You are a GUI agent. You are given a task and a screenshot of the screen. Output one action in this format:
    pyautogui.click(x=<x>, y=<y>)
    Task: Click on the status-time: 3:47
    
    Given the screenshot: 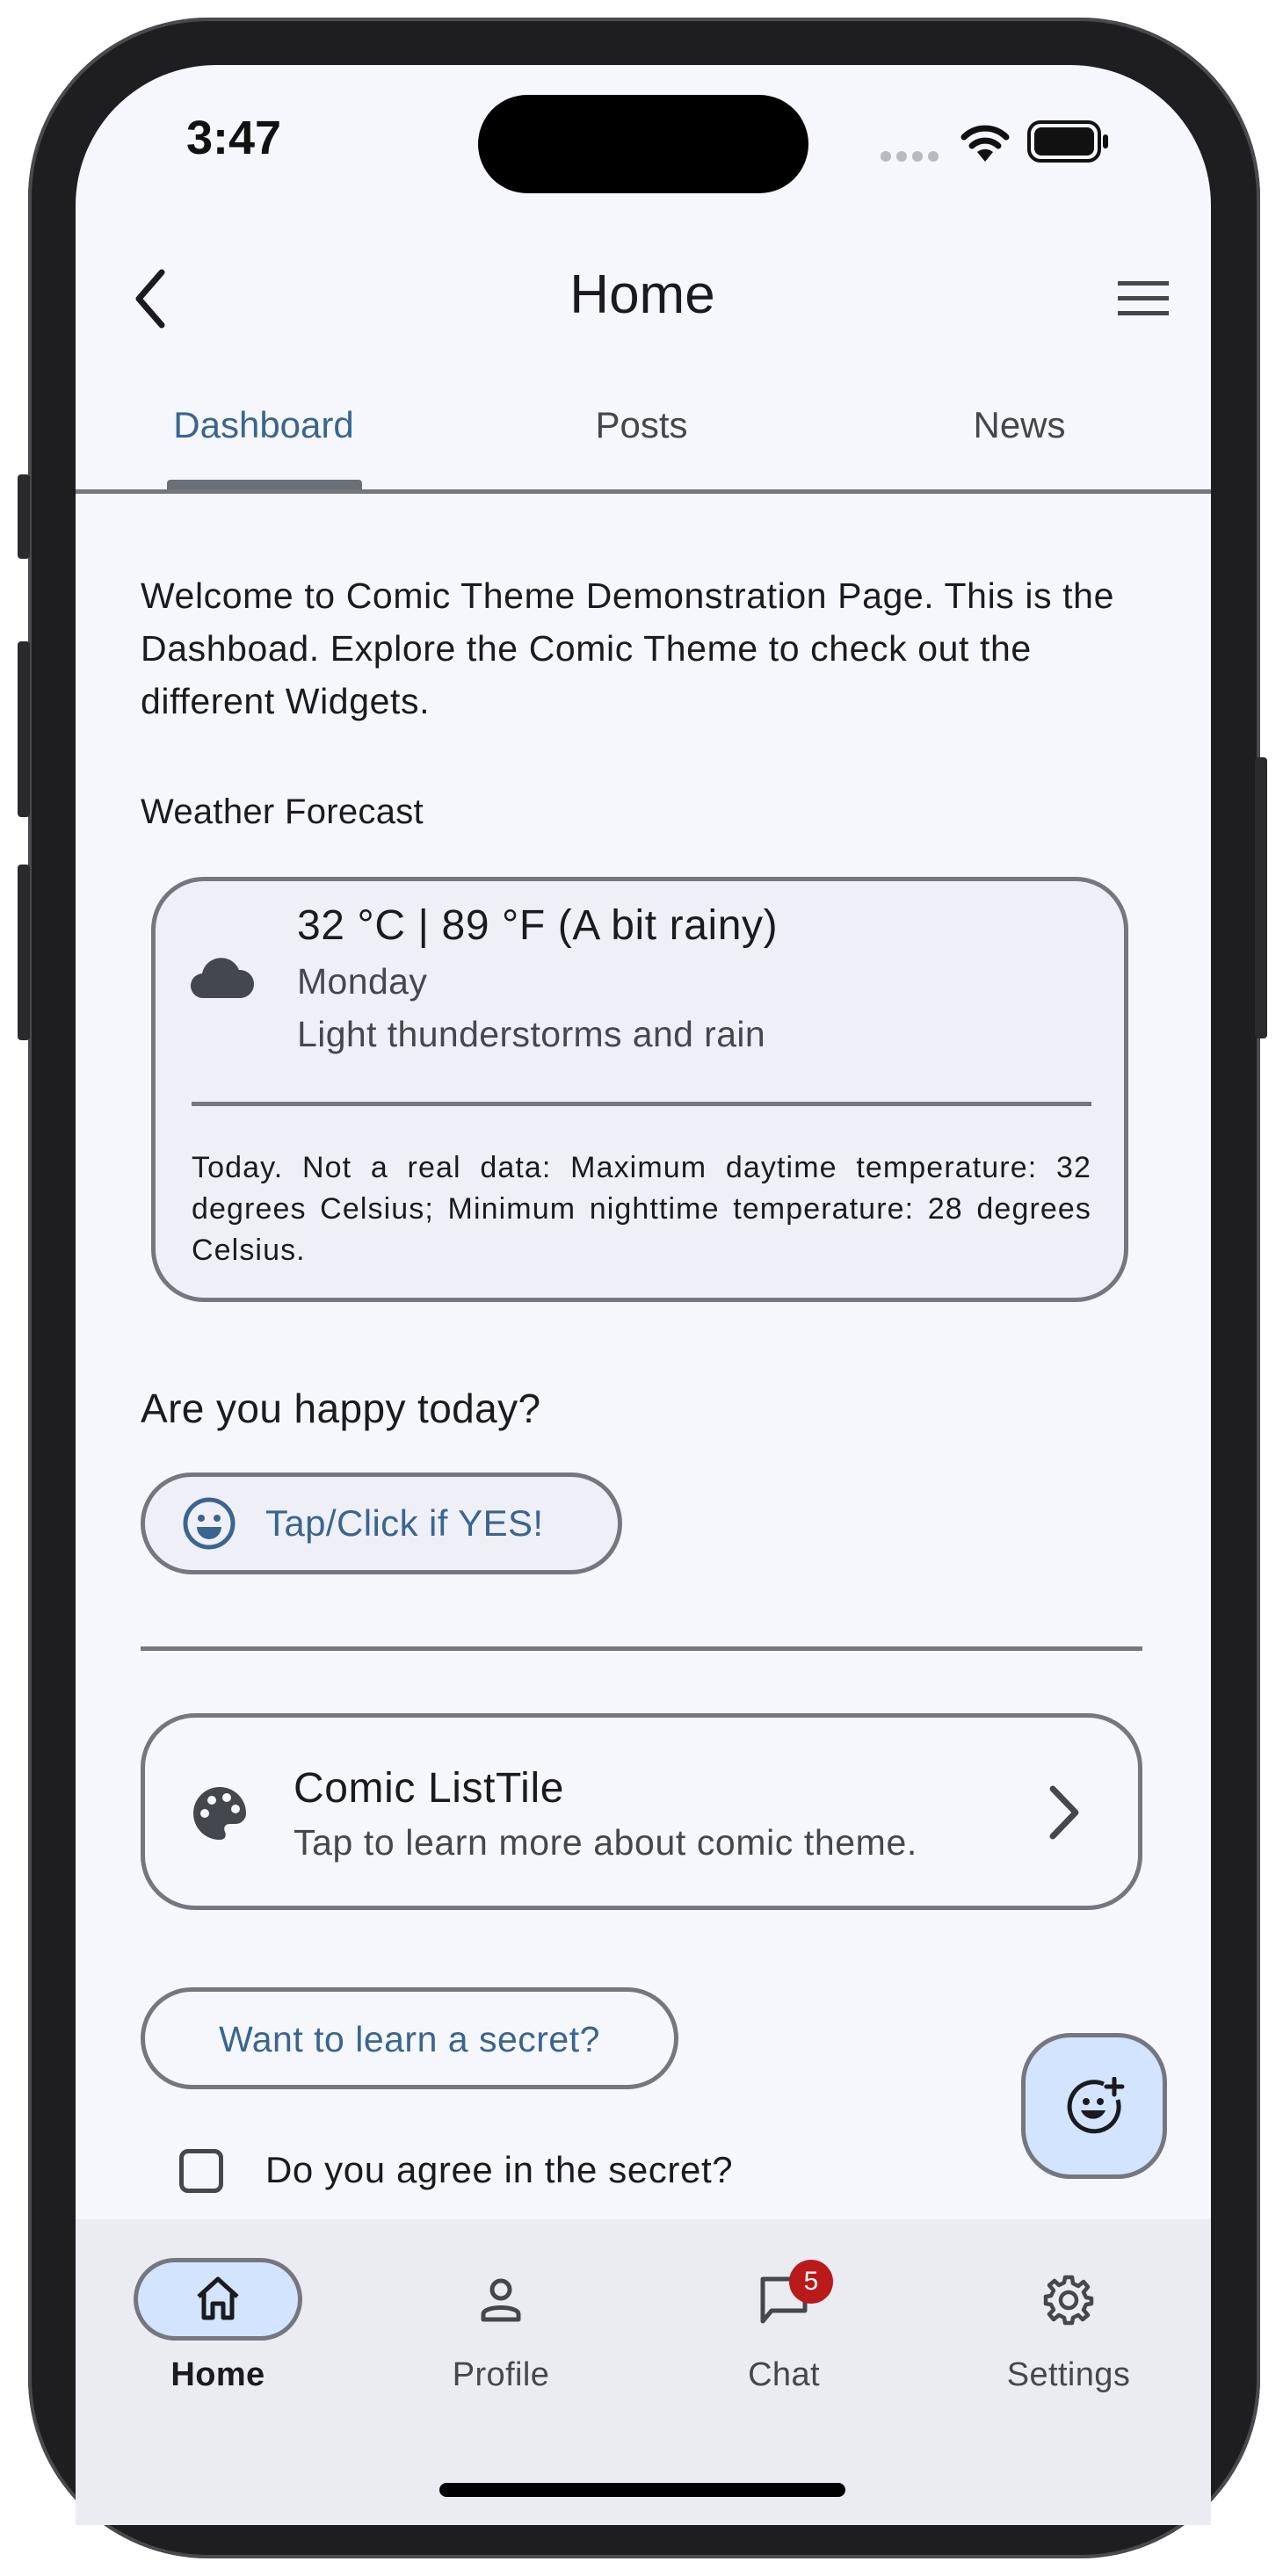 What is the action you would take?
    pyautogui.click(x=233, y=138)
    